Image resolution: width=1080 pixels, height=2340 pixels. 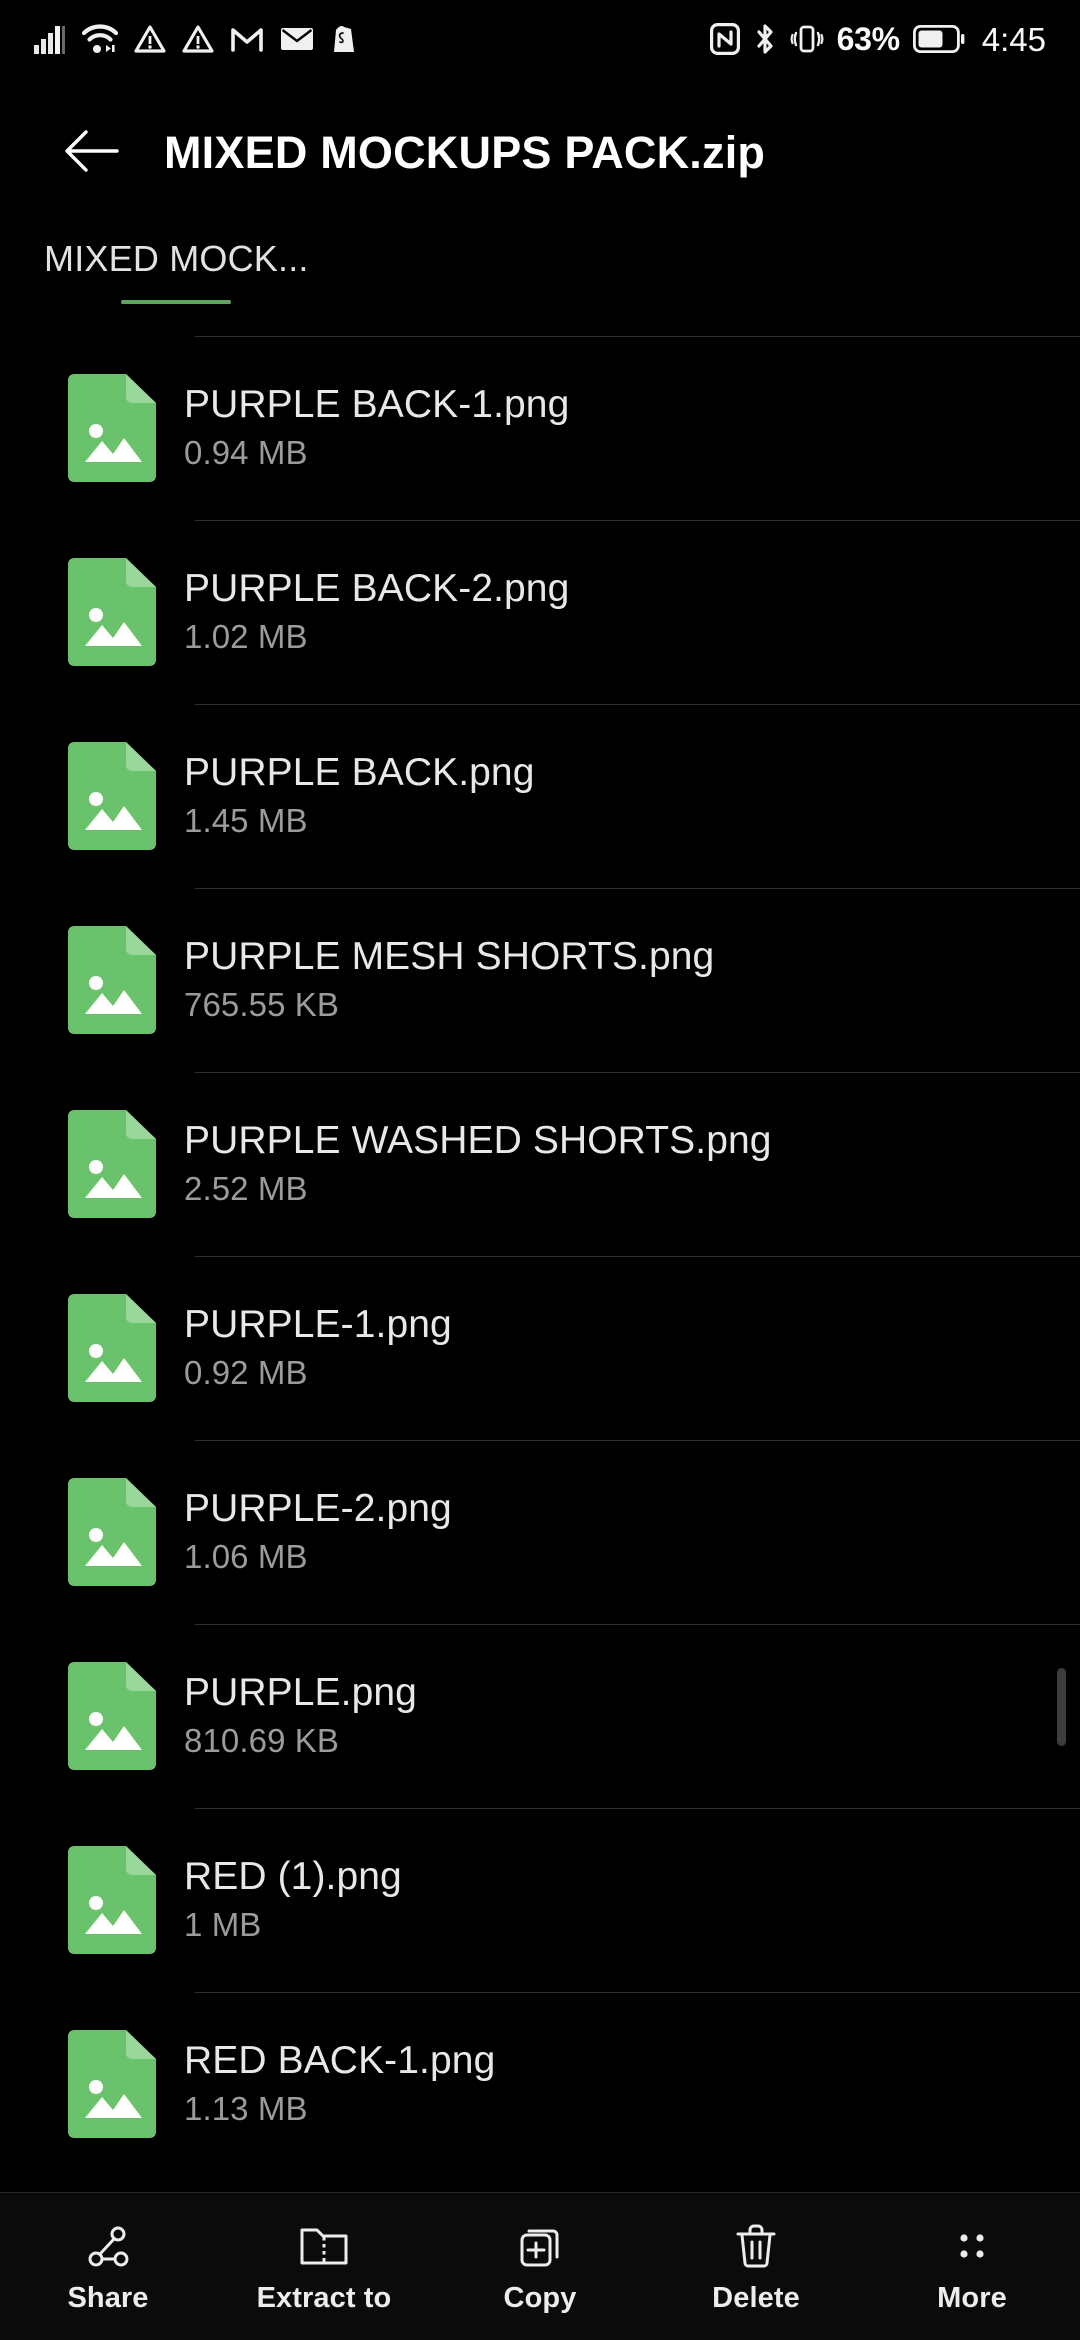 I want to click on file-size: 1.45 MB, so click(x=246, y=821).